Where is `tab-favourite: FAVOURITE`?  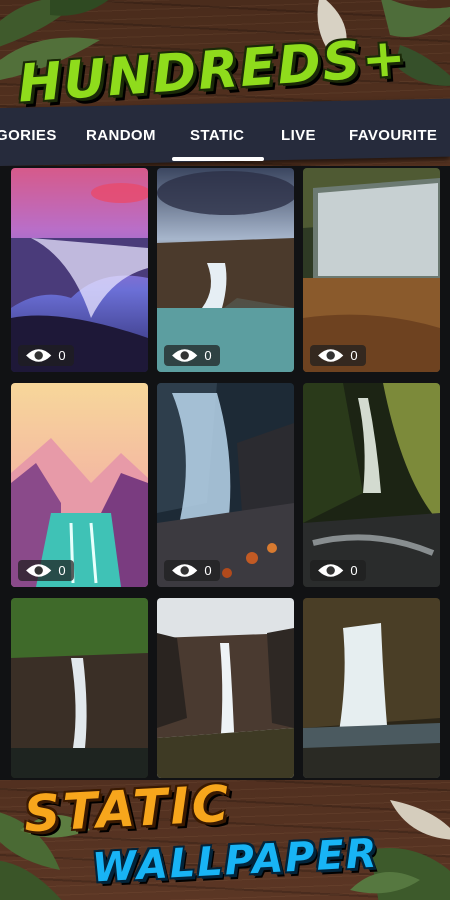
tab-favourite: FAVOURITE is located at coordinates (393, 135).